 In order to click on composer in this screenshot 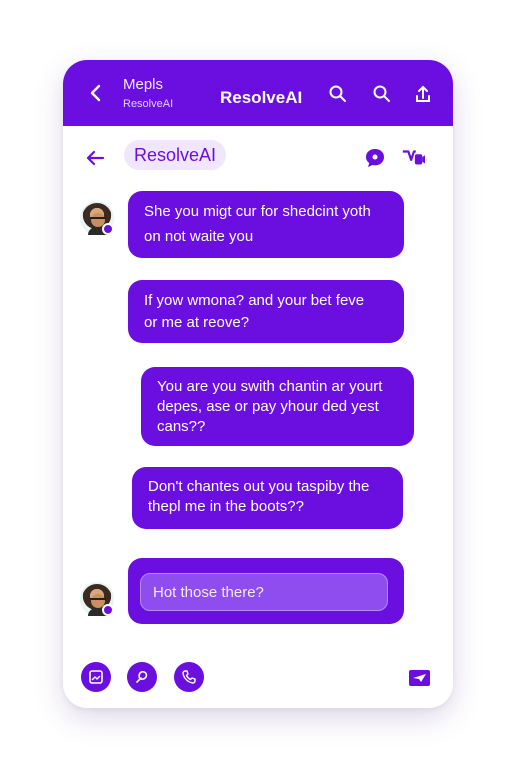, I will do `click(266, 591)`.